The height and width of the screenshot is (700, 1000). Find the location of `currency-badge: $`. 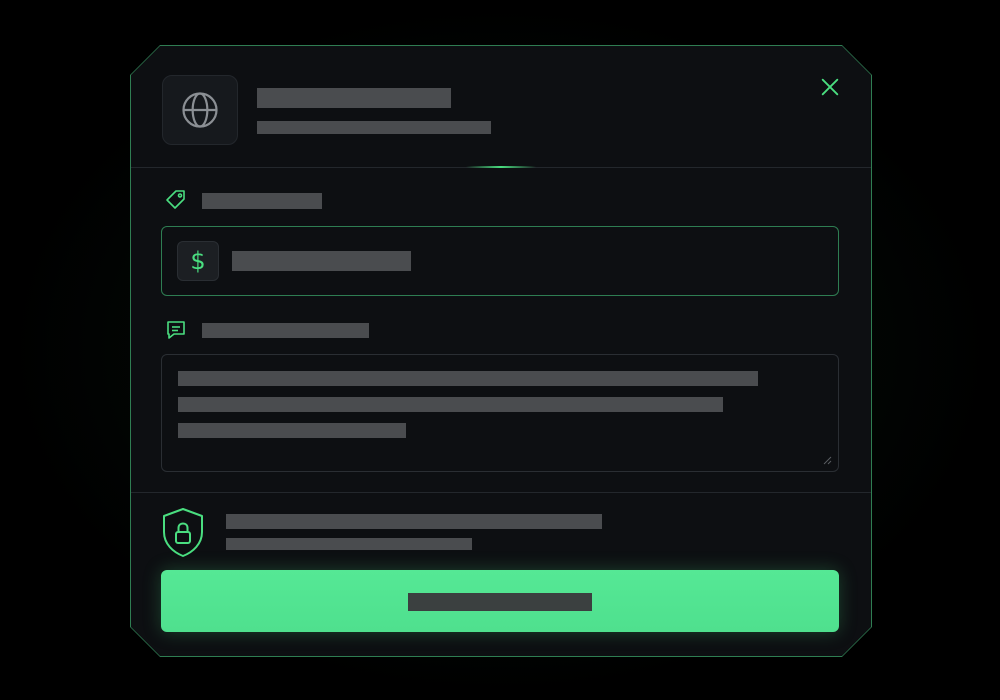

currency-badge: $ is located at coordinates (198, 261).